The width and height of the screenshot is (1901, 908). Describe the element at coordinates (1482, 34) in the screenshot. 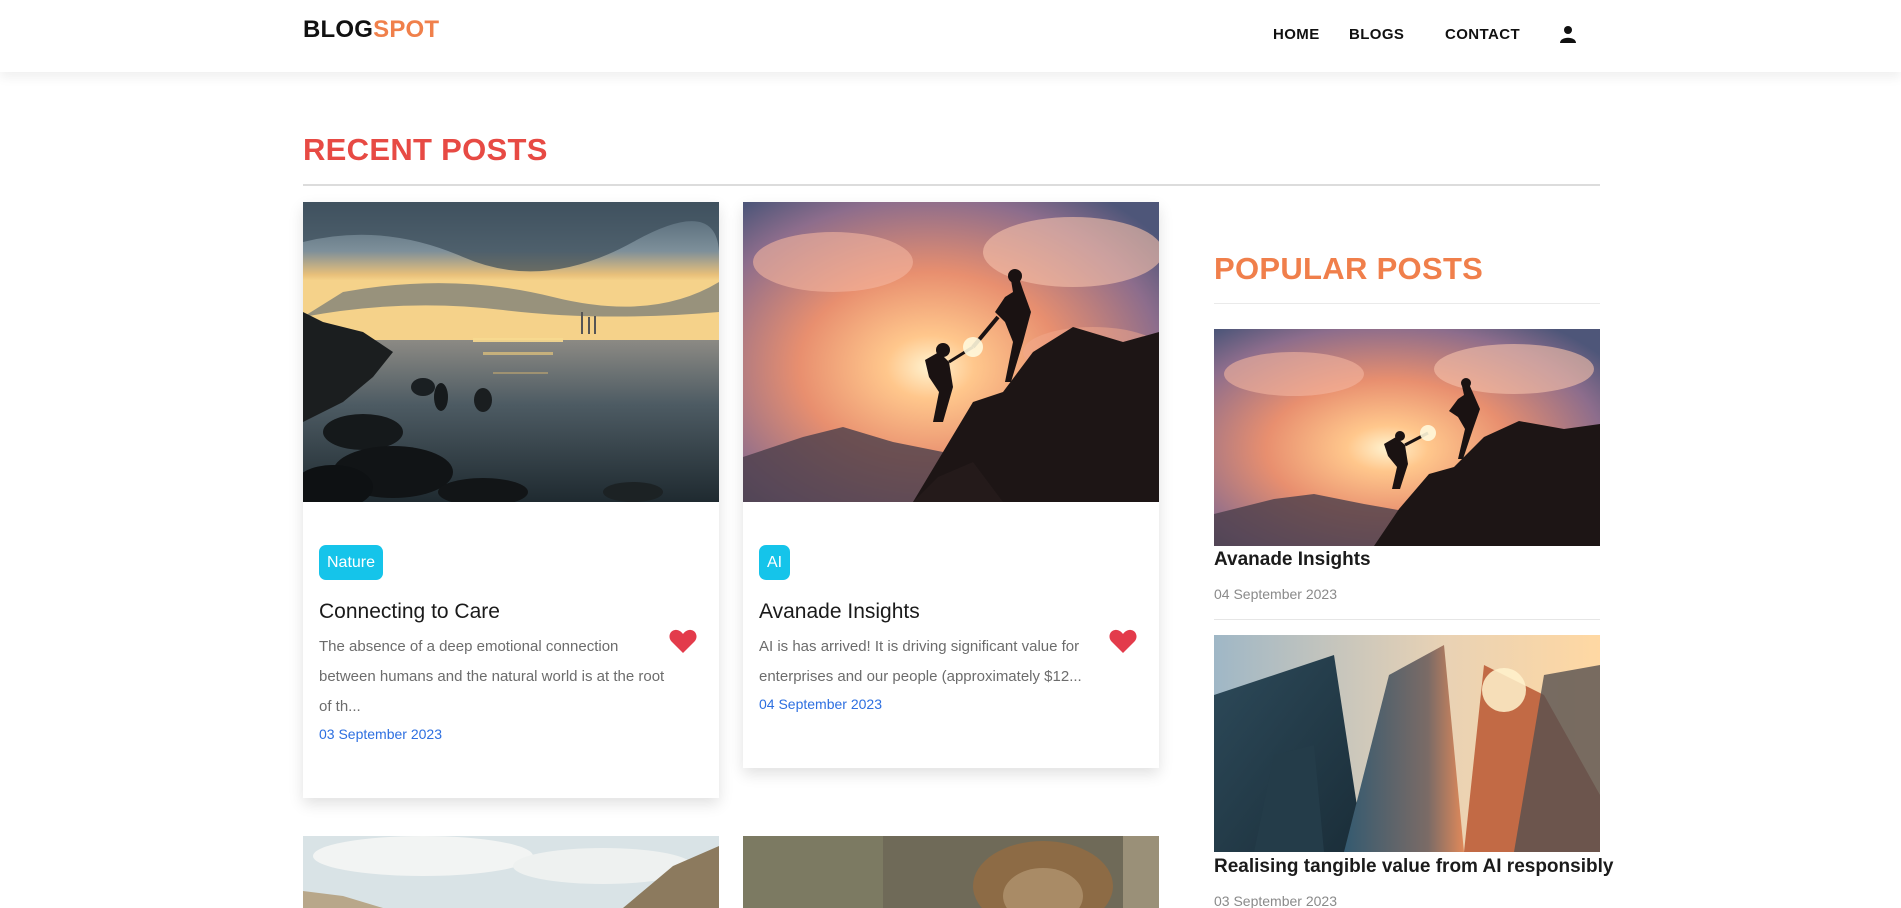

I see `nav-contact-link: CONTACT` at that location.